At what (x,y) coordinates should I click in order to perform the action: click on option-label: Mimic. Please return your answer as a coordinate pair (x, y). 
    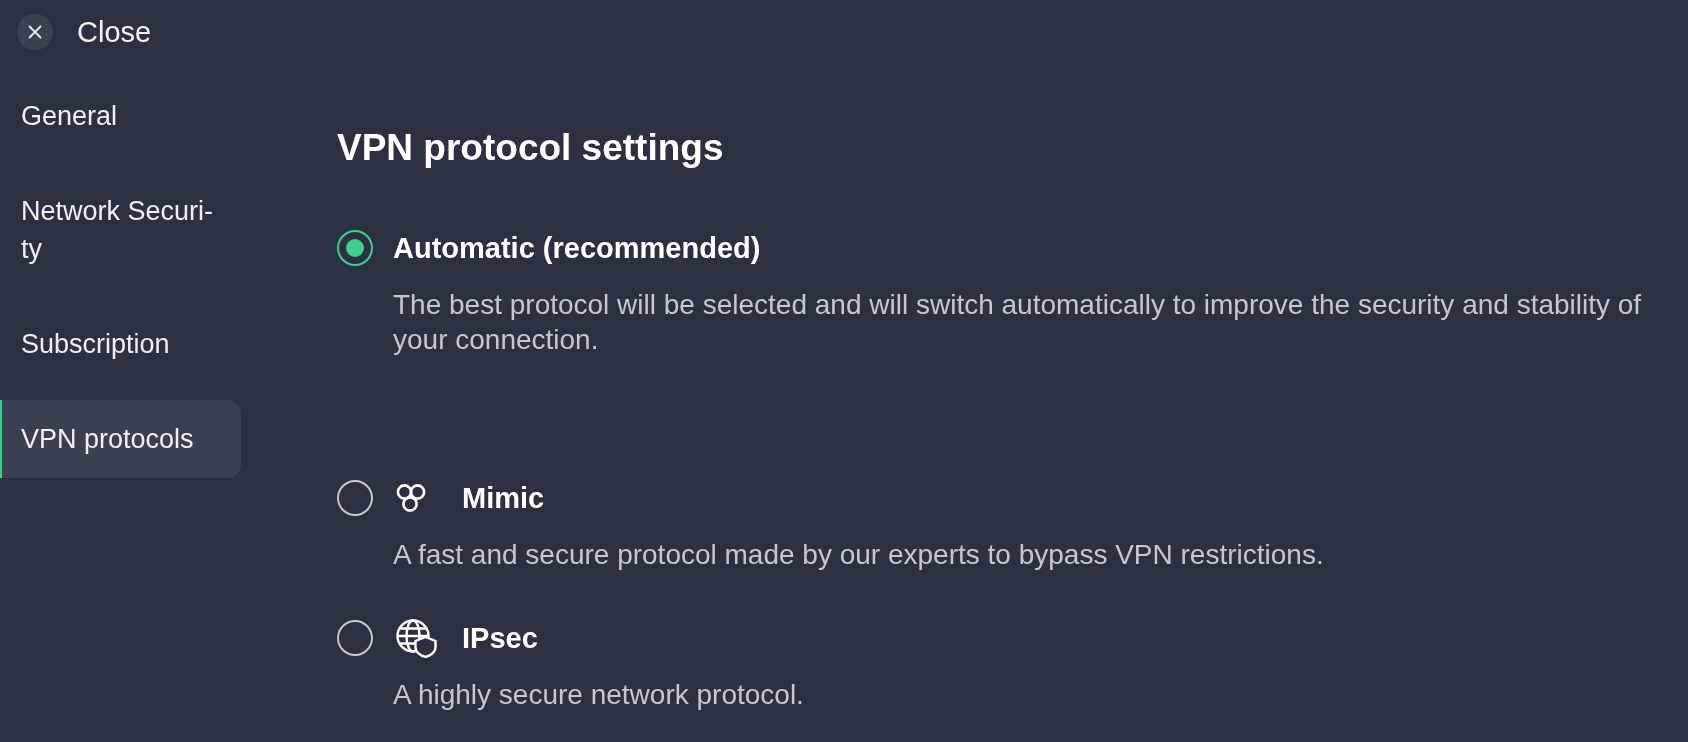
    Looking at the image, I should click on (503, 498).